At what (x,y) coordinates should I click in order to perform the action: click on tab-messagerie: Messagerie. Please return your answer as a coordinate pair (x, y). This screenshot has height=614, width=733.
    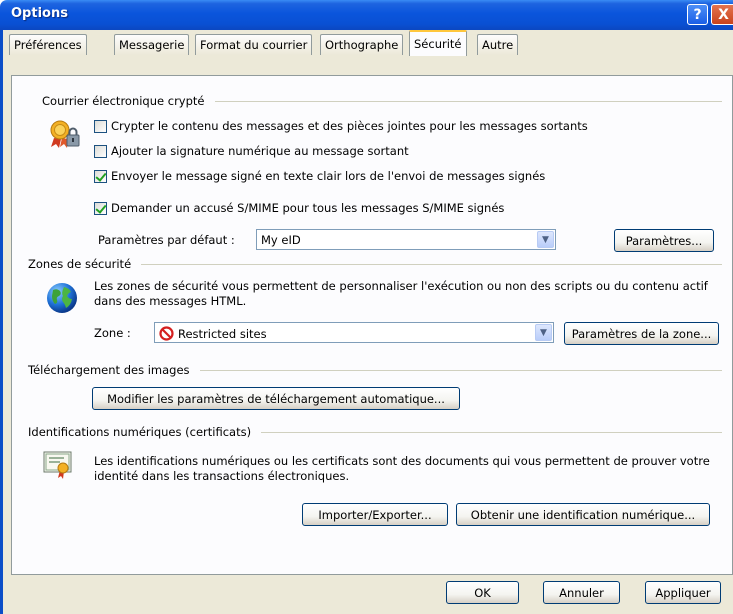
    Looking at the image, I should click on (152, 44).